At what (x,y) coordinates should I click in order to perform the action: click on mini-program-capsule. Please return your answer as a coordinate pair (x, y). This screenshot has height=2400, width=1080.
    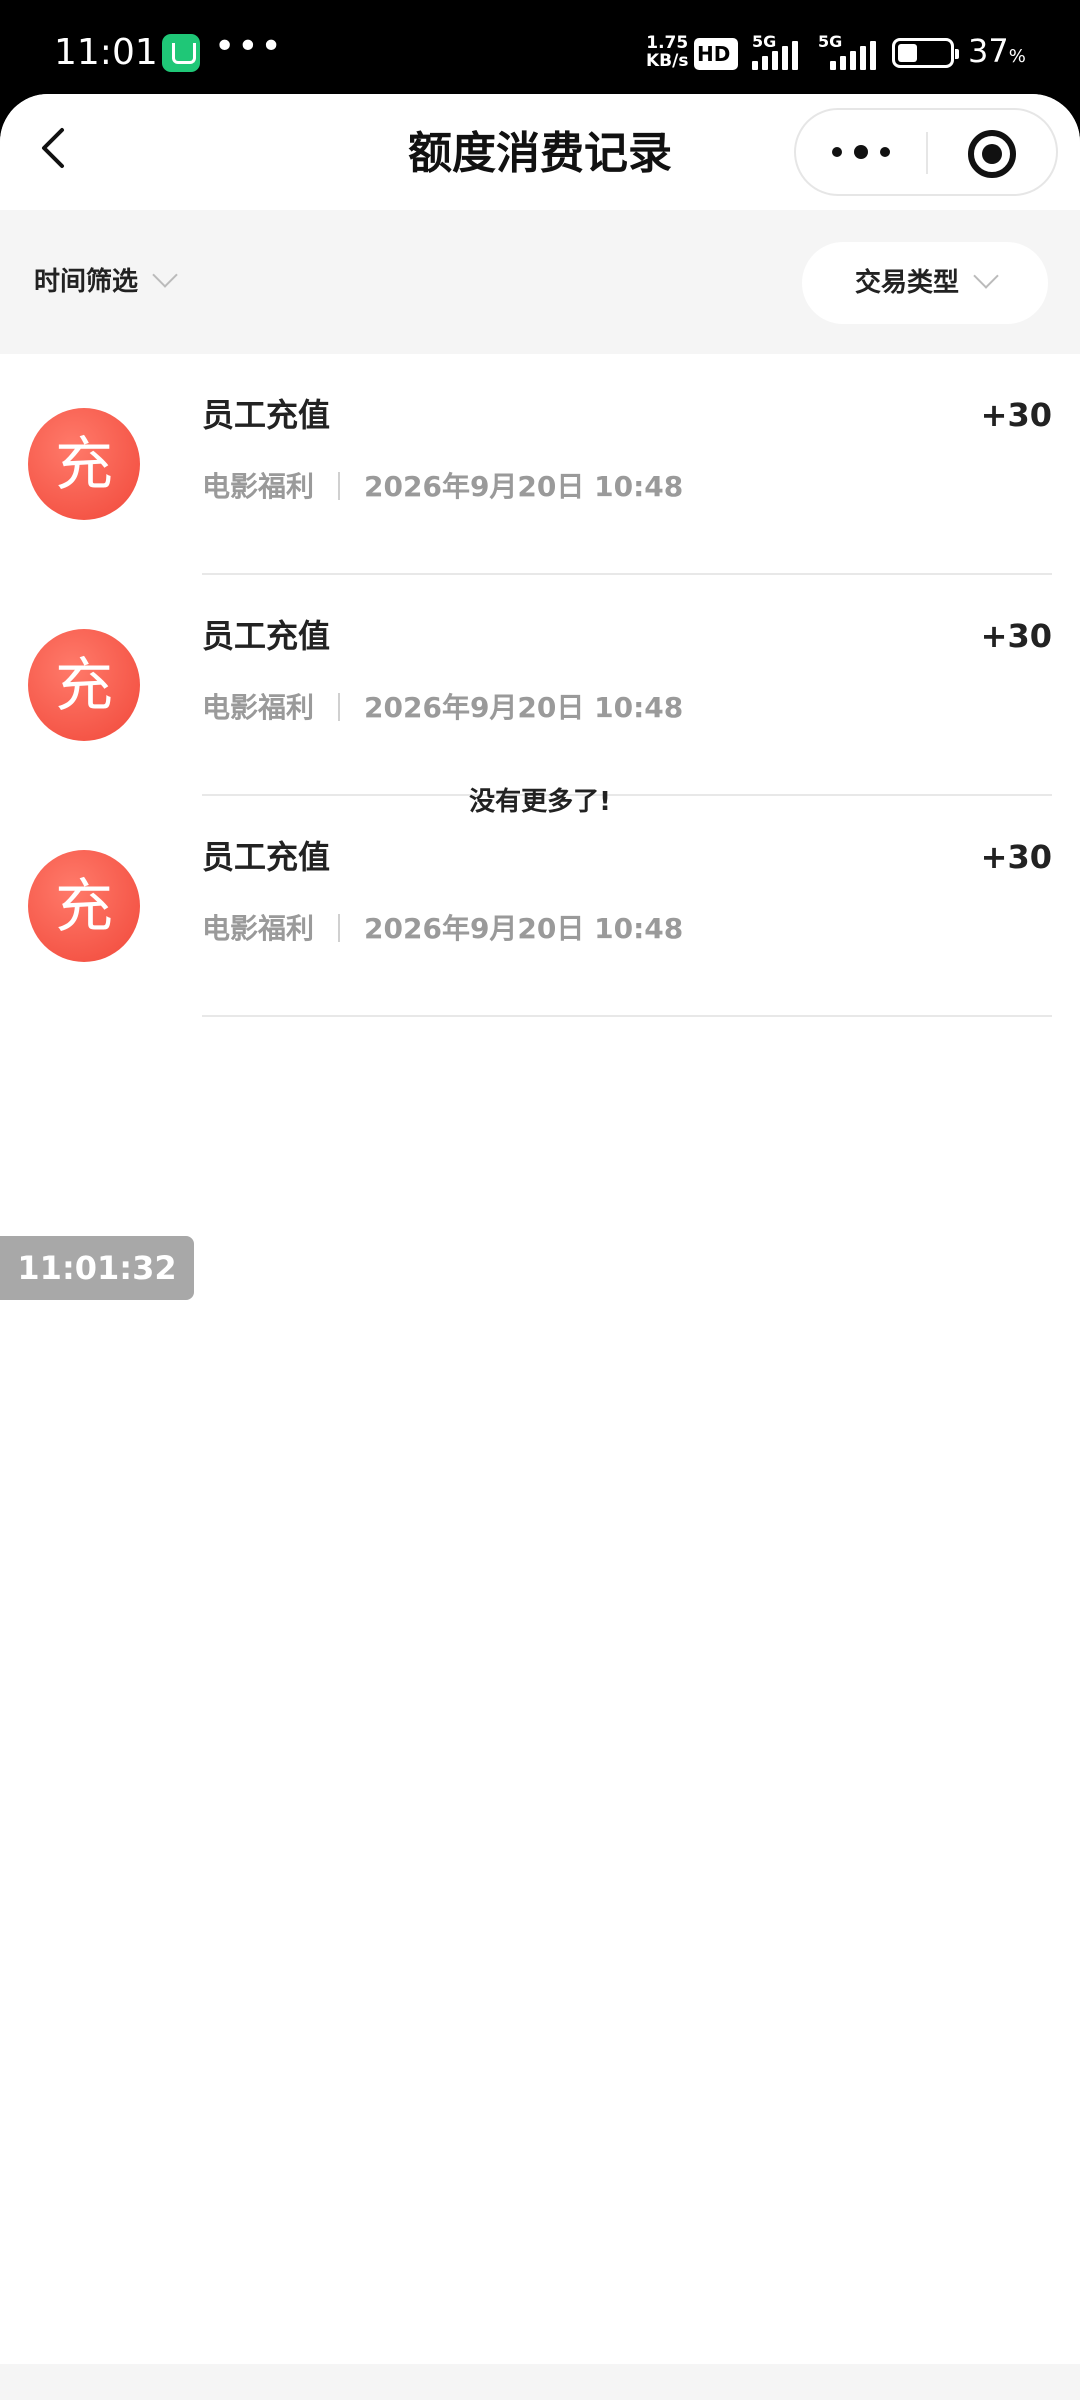
    Looking at the image, I should click on (926, 152).